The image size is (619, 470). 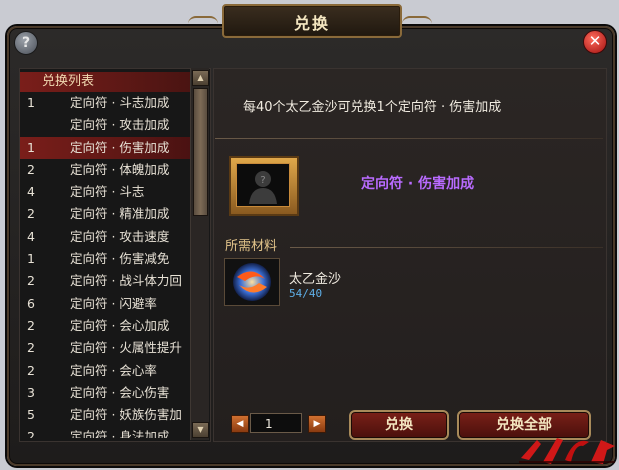 What do you see at coordinates (595, 42) in the screenshot?
I see `close-icon: ✕` at bounding box center [595, 42].